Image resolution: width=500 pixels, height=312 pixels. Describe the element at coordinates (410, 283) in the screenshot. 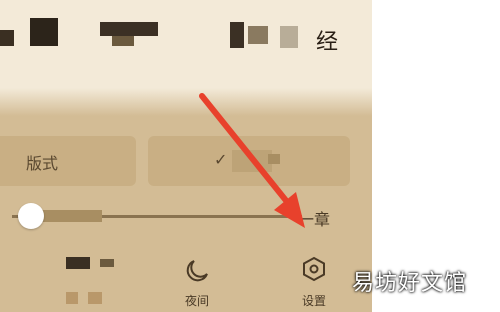

I see `watermark-text: 易坊好文馆` at that location.